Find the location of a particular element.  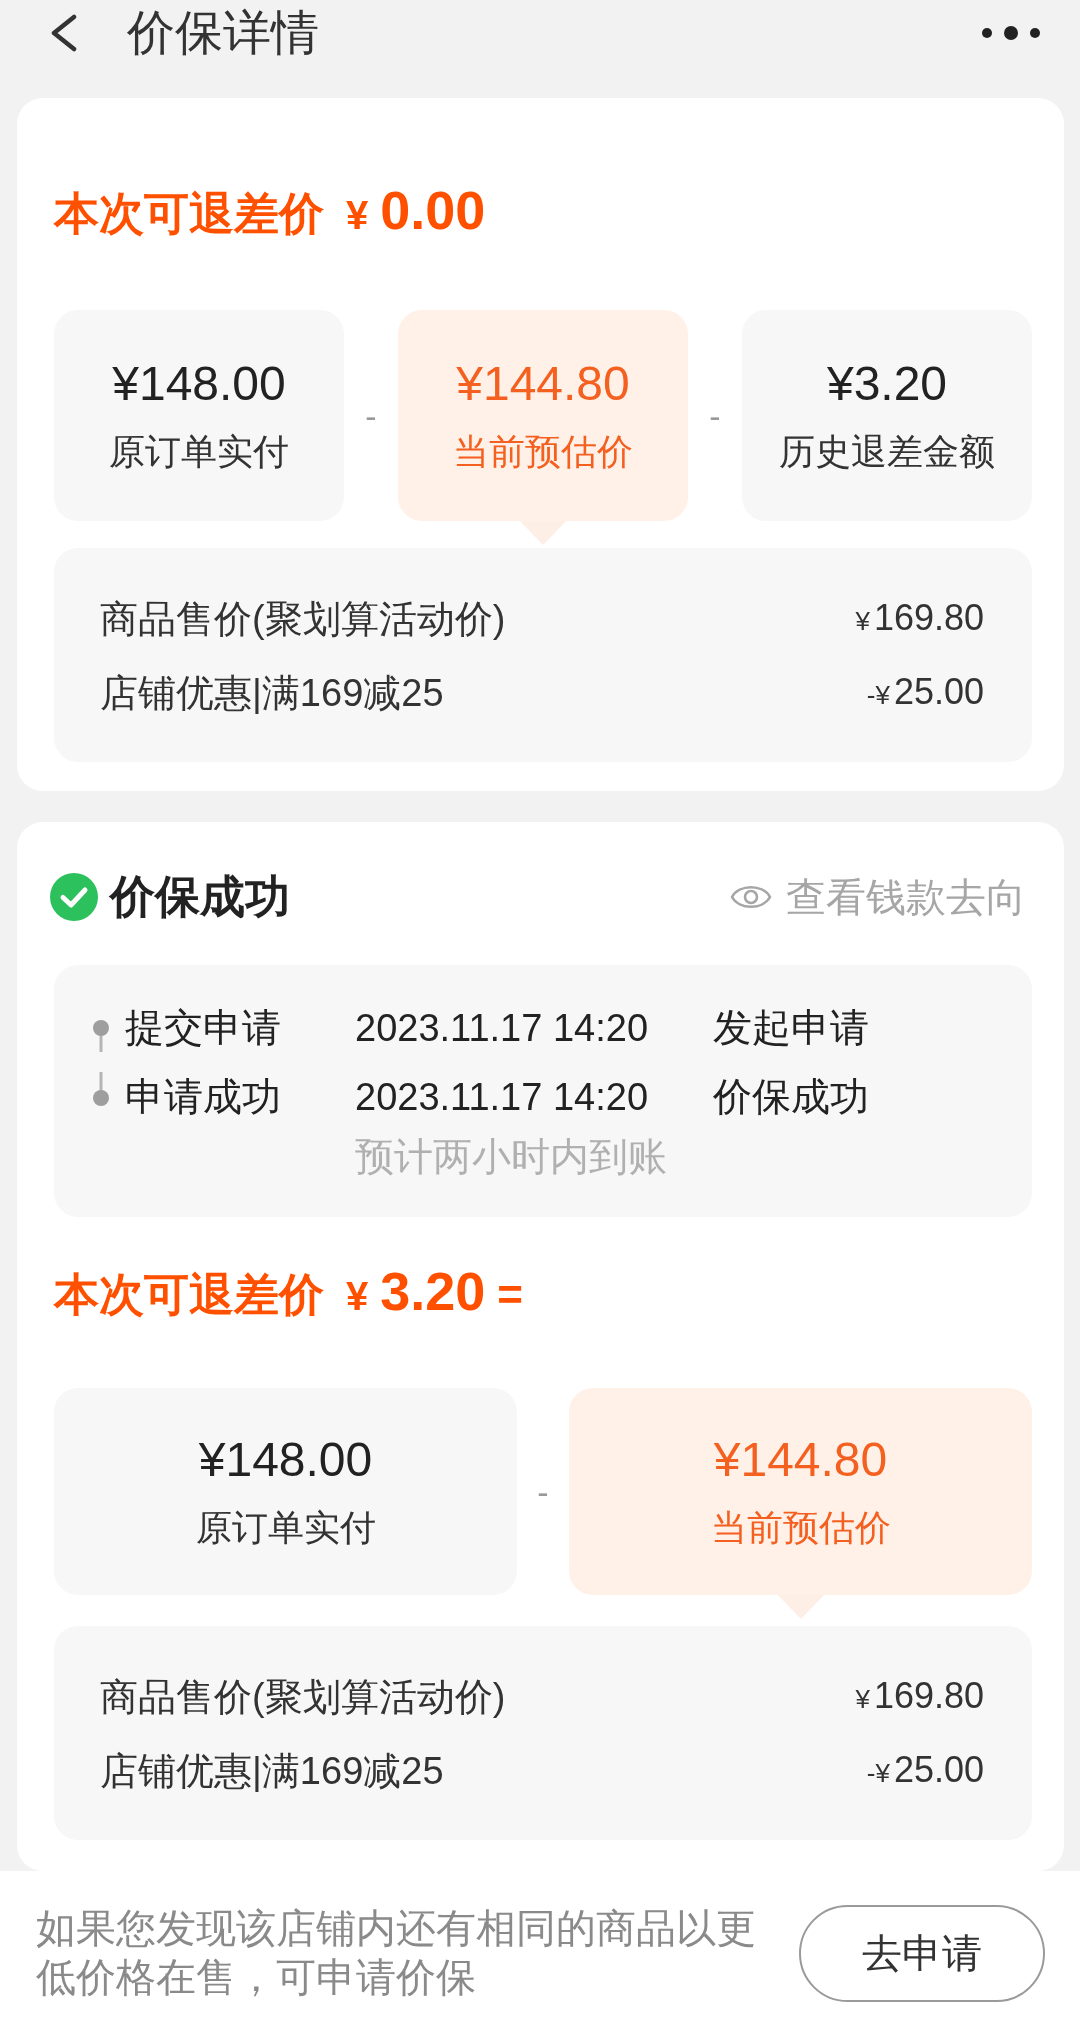

amount-label: 历史退差金额 is located at coordinates (887, 451).